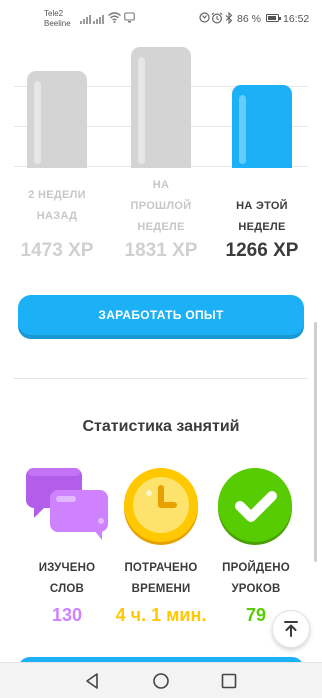  Describe the element at coordinates (262, 250) in the screenshot. I see `week-xp-value: 1266 XP` at that location.